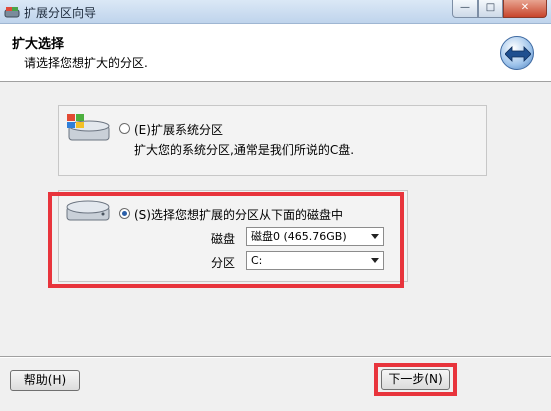 The image size is (551, 411). What do you see at coordinates (275, 12) in the screenshot?
I see `title-bar: 扩展分区向导 — □ ✕` at bounding box center [275, 12].